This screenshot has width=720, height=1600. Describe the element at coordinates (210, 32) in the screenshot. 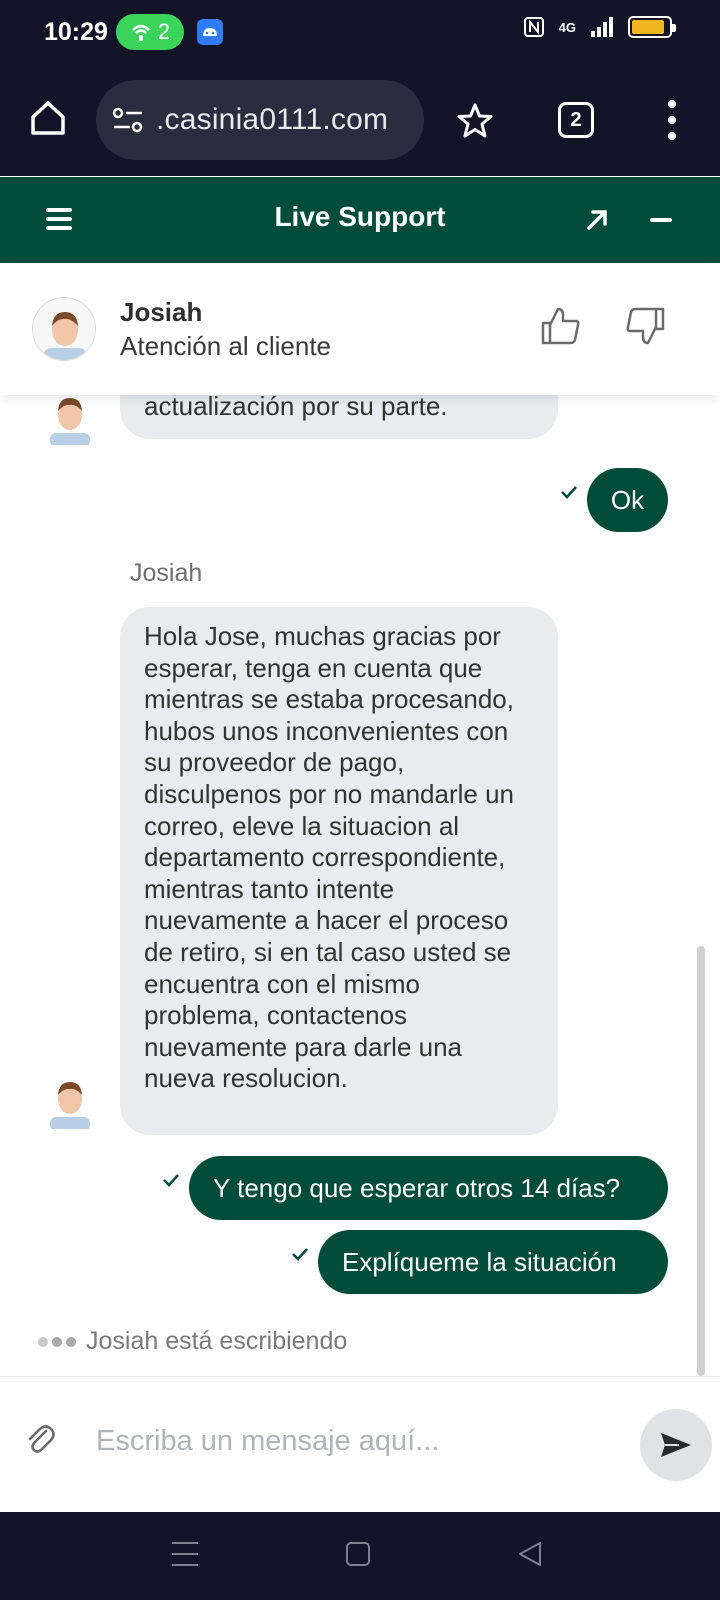

I see `android-app-icon` at that location.